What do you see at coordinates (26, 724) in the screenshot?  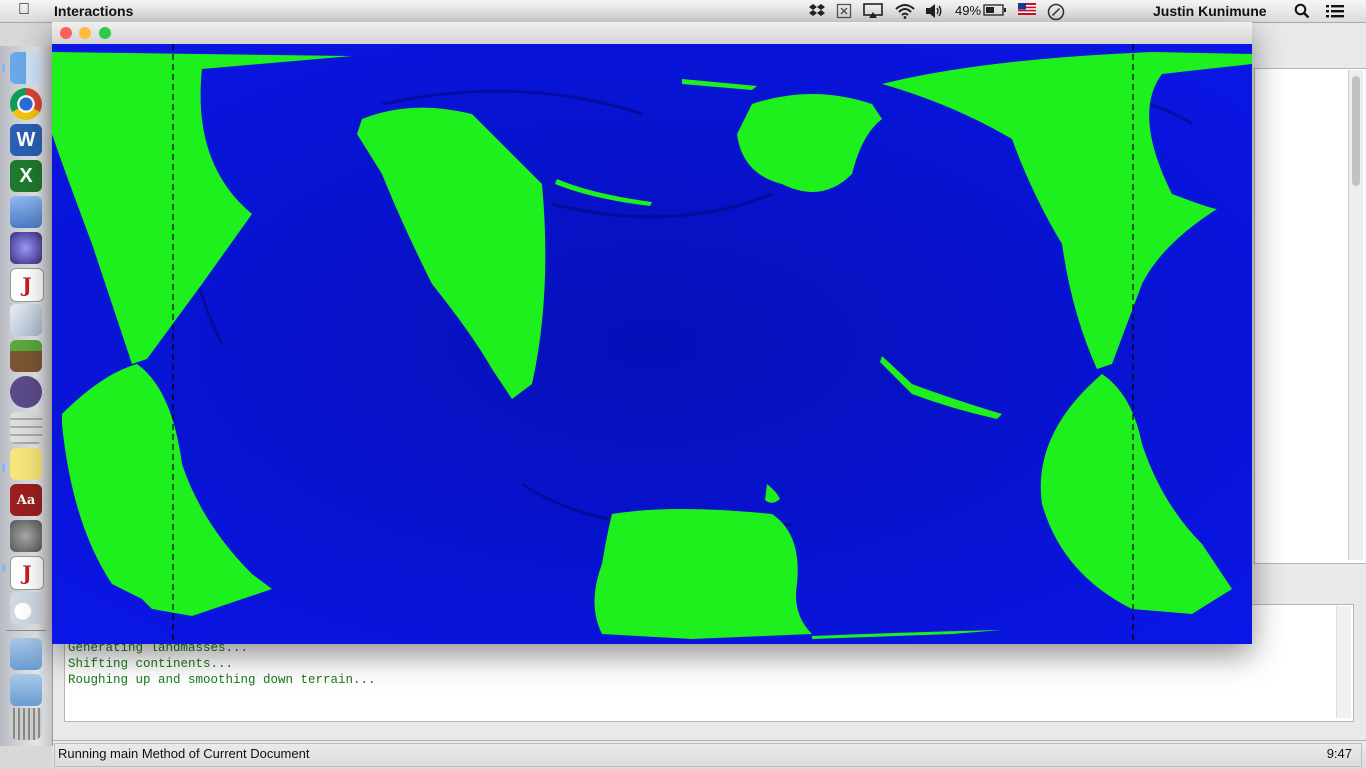 I see `trash-icon` at bounding box center [26, 724].